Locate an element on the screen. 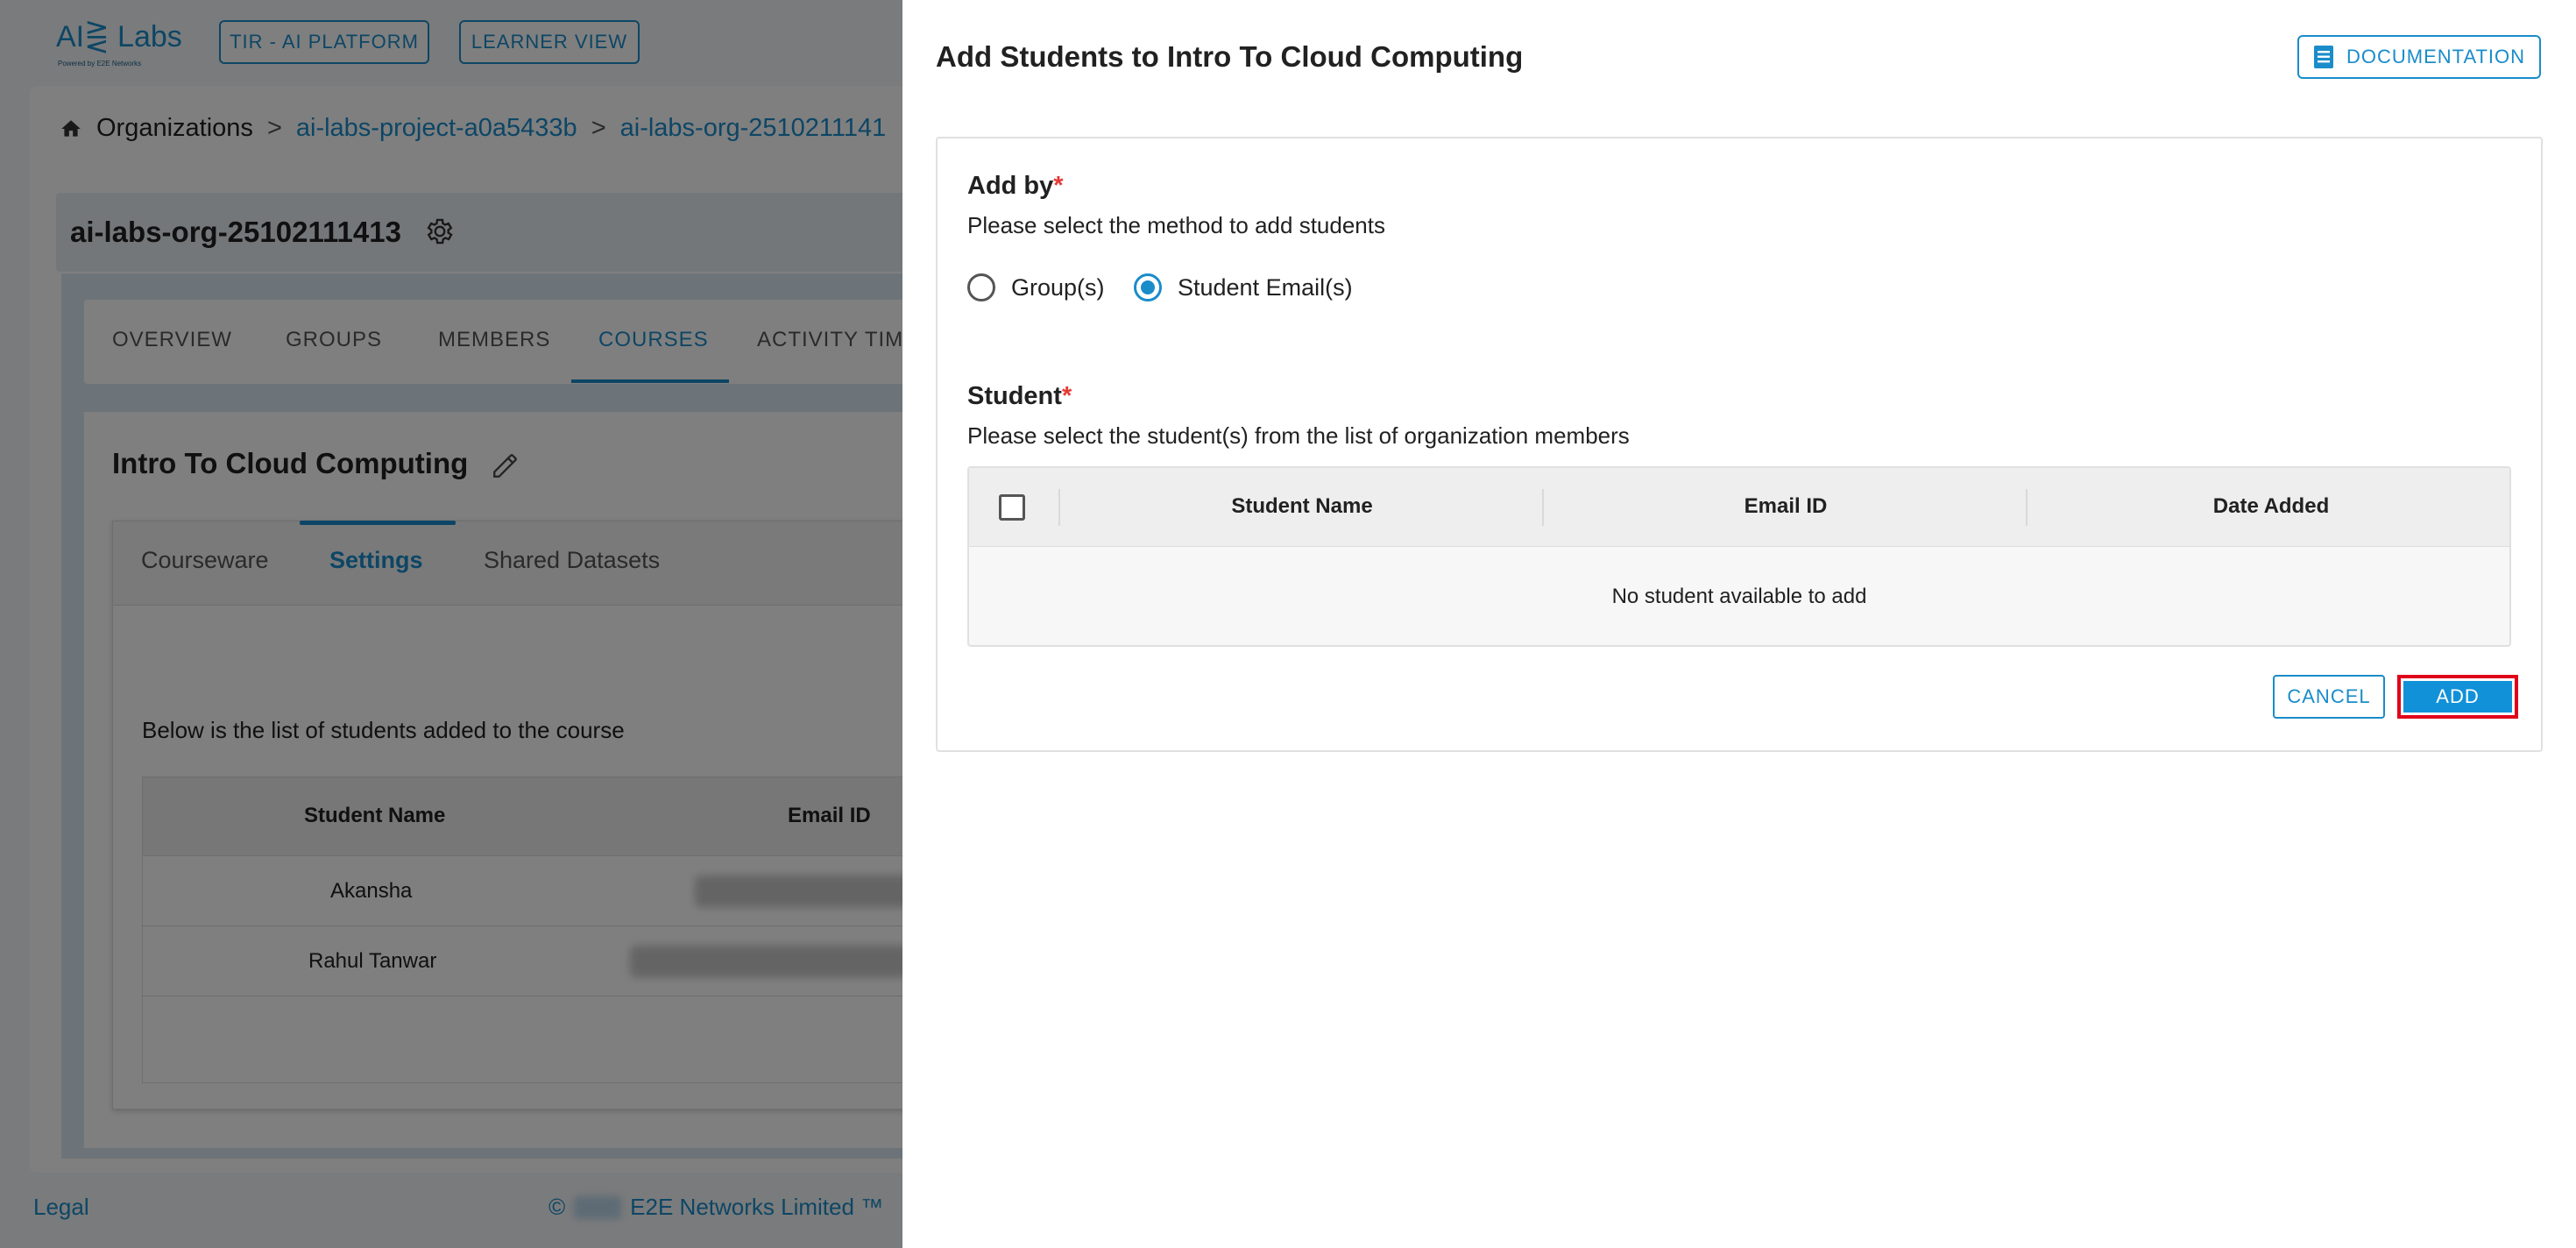 This screenshot has width=2576, height=1248. add-button-highlight: ADD is located at coordinates (2457, 697).